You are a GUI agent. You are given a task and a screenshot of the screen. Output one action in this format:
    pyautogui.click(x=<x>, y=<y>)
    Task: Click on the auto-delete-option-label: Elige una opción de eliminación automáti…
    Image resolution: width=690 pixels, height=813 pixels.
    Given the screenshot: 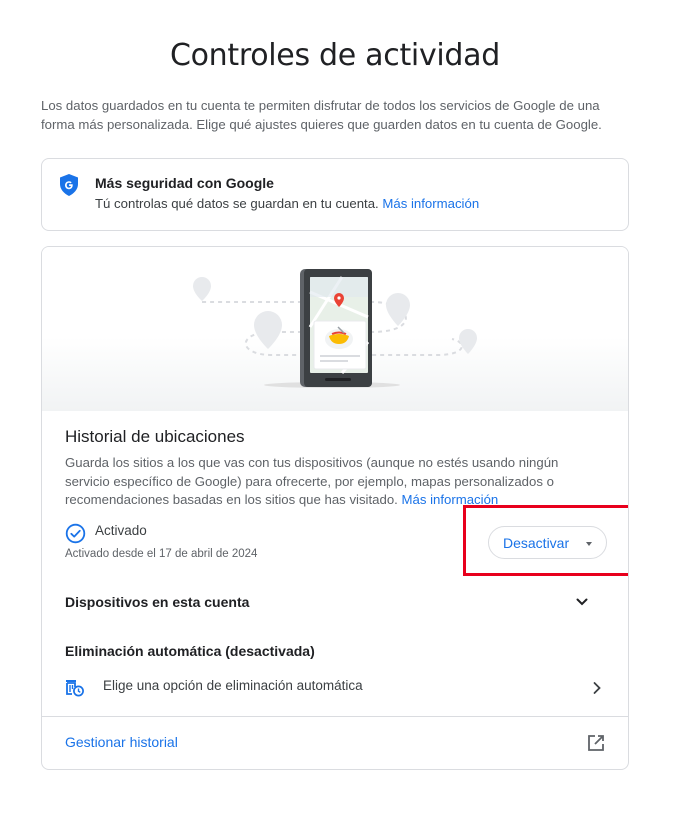 What is the action you would take?
    pyautogui.click(x=233, y=685)
    